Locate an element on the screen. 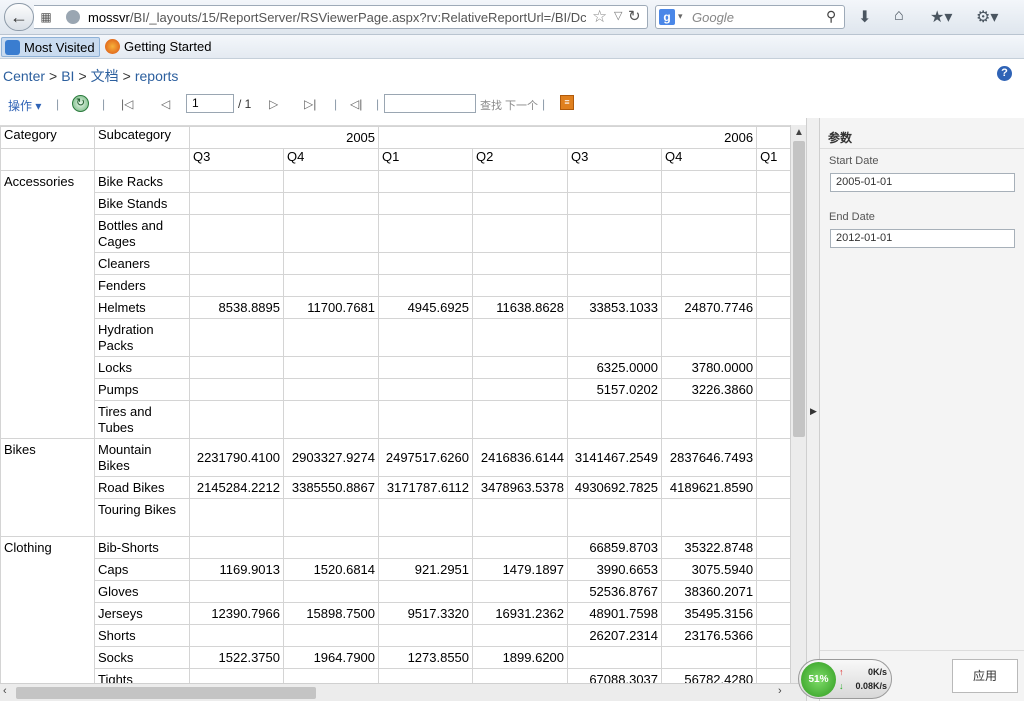  addon-icon: ⚙▾ is located at coordinates (987, 17).